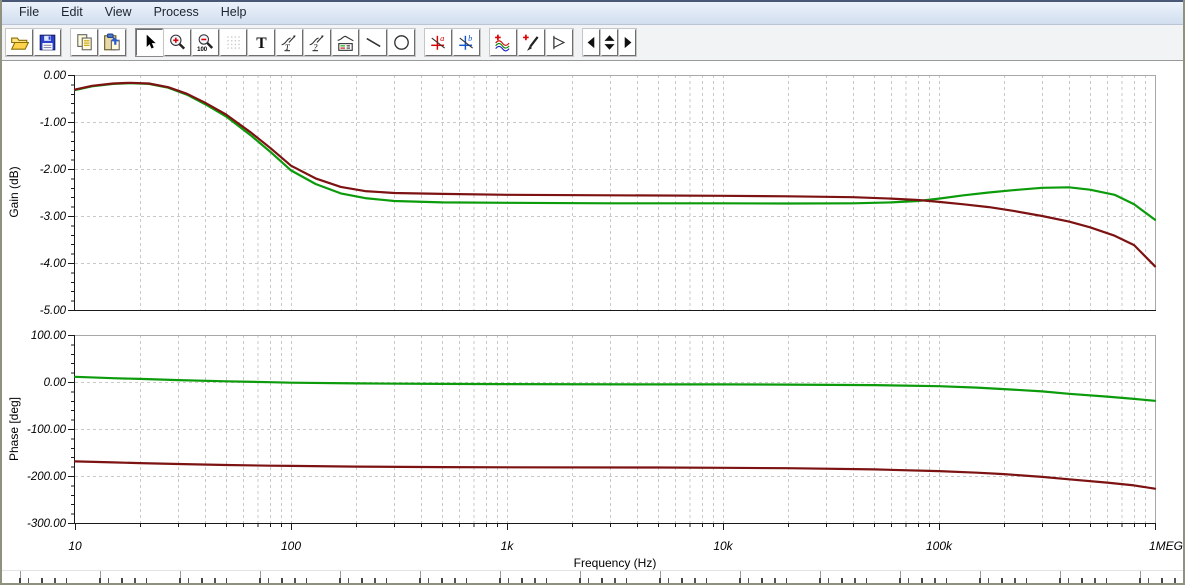  Describe the element at coordinates (1, 292) in the screenshot. I see `window-border-left` at that location.